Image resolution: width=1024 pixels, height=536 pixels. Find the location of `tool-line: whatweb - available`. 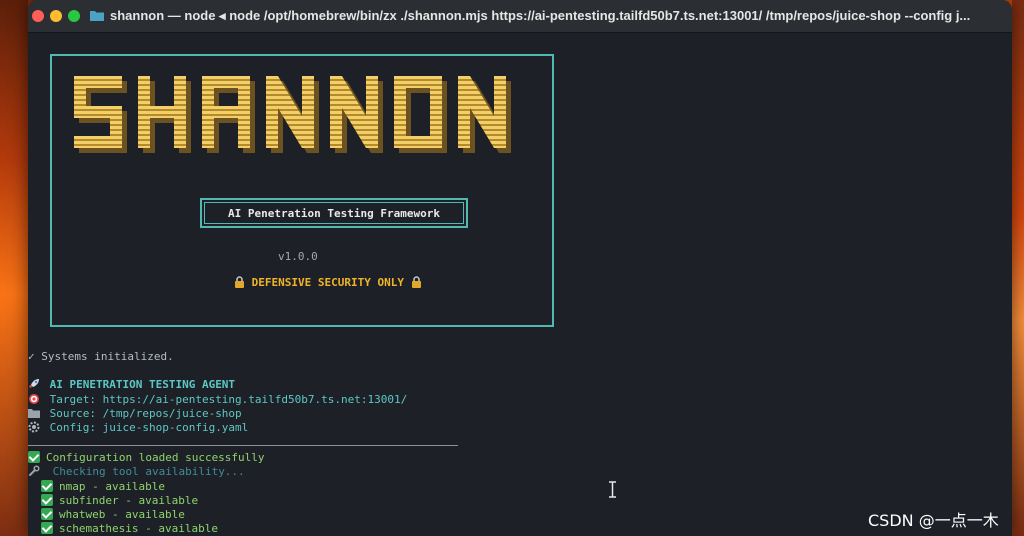

tool-line: whatweb - available is located at coordinates (113, 514).